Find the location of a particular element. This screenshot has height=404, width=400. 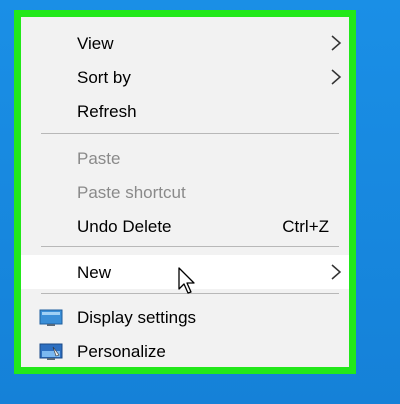

menu-item-undo-delete: Undo Delete Ctrl+Z is located at coordinates (185, 226).